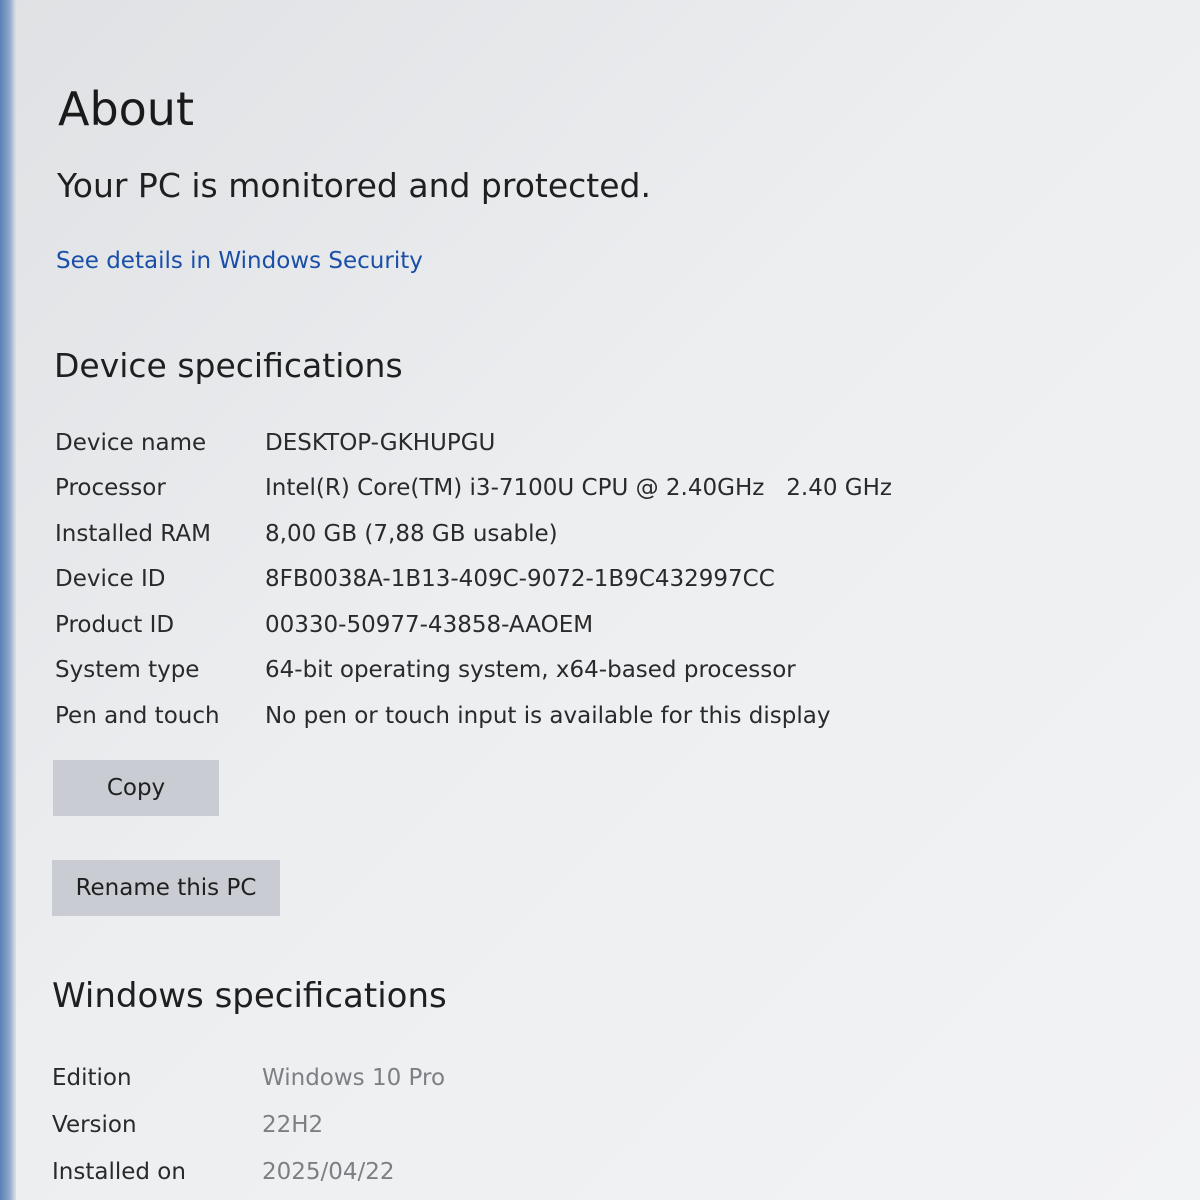  I want to click on protection-status: Your PC is monitored and protected., so click(354, 185).